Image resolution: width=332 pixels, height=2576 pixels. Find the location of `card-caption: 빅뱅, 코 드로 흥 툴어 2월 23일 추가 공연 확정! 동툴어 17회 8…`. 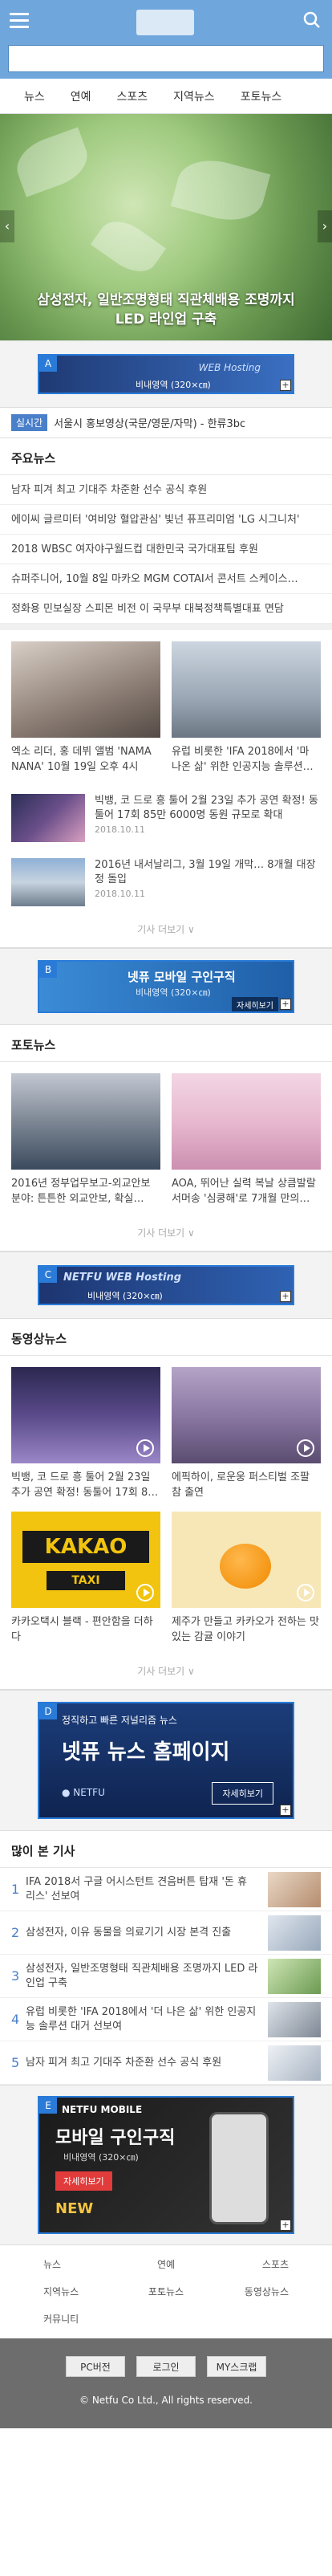

card-caption: 빅뱅, 코 드로 흥 툴어 2월 23일 추가 공연 확정! 동툴어 17회 8… is located at coordinates (85, 1485).